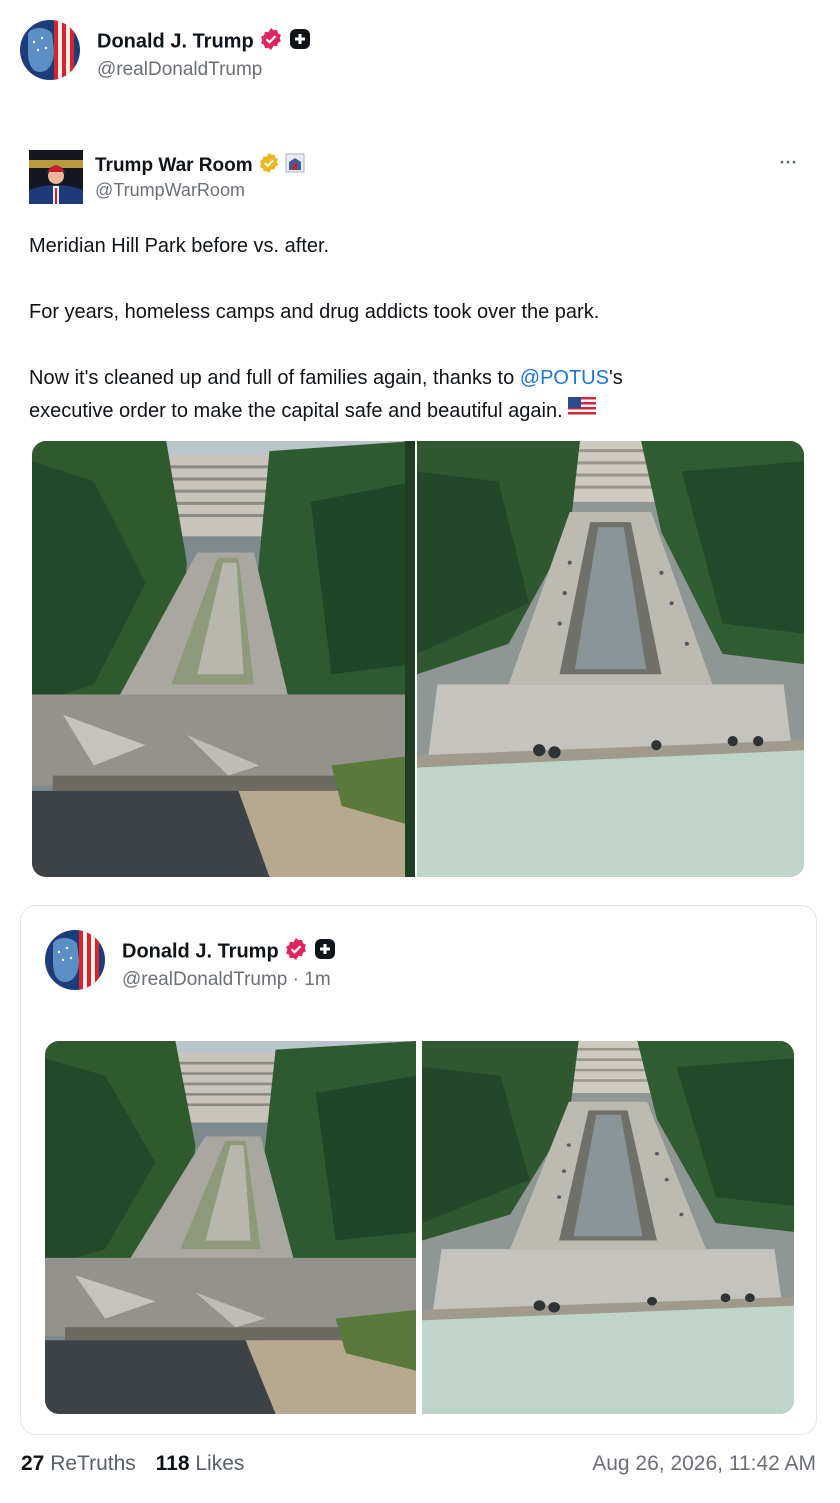 The image size is (840, 1503). Describe the element at coordinates (610, 659) in the screenshot. I see `after-photo` at that location.